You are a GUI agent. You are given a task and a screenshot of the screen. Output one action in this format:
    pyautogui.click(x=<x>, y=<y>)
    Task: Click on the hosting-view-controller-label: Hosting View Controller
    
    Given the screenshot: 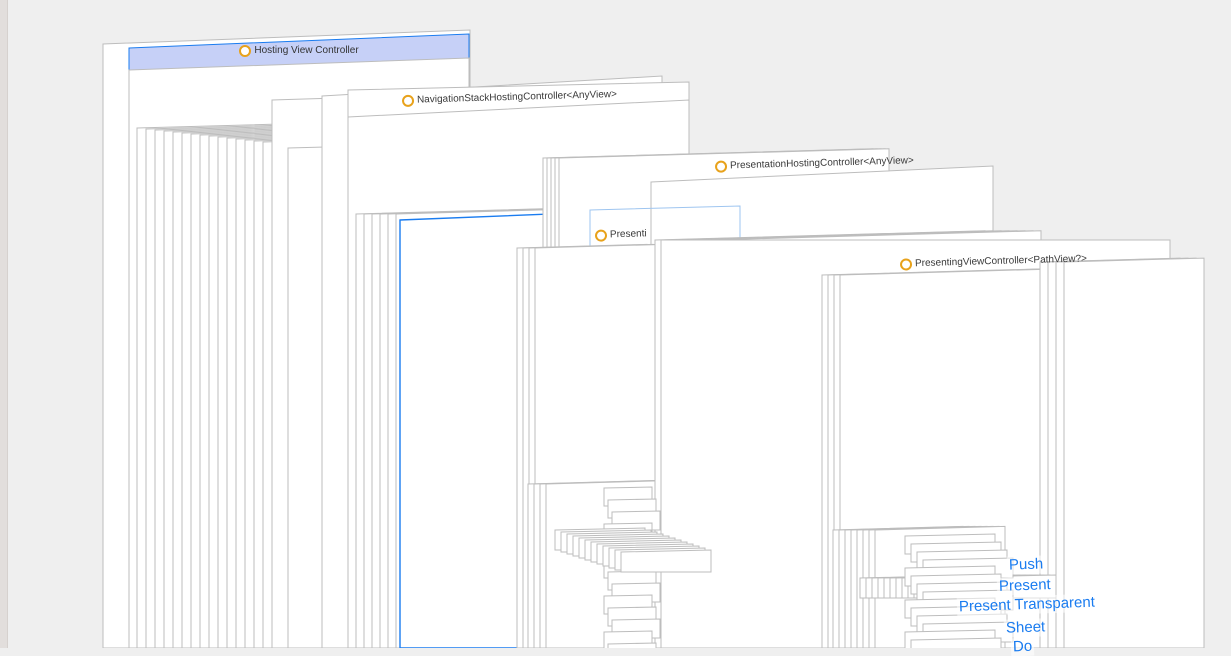 What is the action you would take?
    pyautogui.click(x=299, y=51)
    